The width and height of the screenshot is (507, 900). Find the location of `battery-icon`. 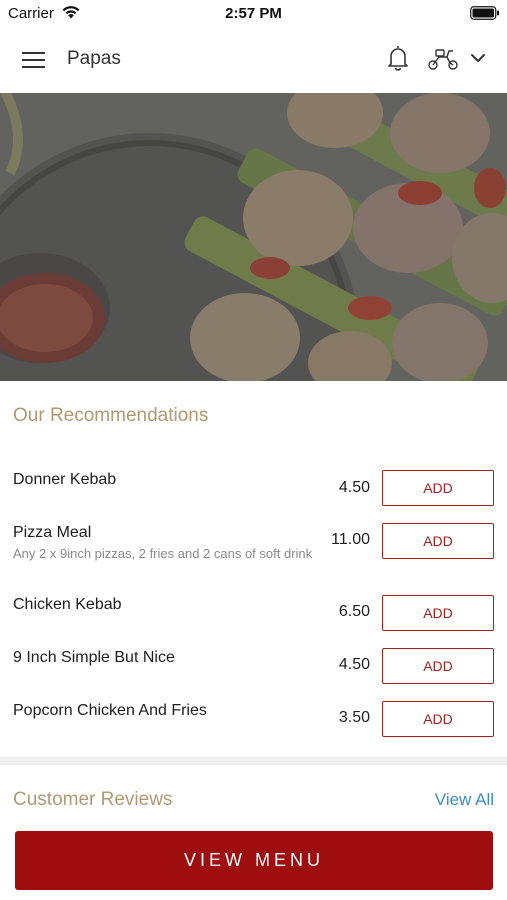

battery-icon is located at coordinates (484, 13).